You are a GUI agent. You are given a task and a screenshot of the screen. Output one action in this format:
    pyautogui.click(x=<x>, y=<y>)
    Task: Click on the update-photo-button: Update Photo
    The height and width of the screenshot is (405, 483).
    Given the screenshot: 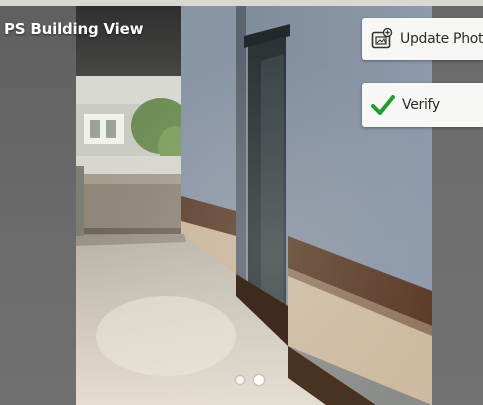 What is the action you would take?
    pyautogui.click(x=422, y=39)
    